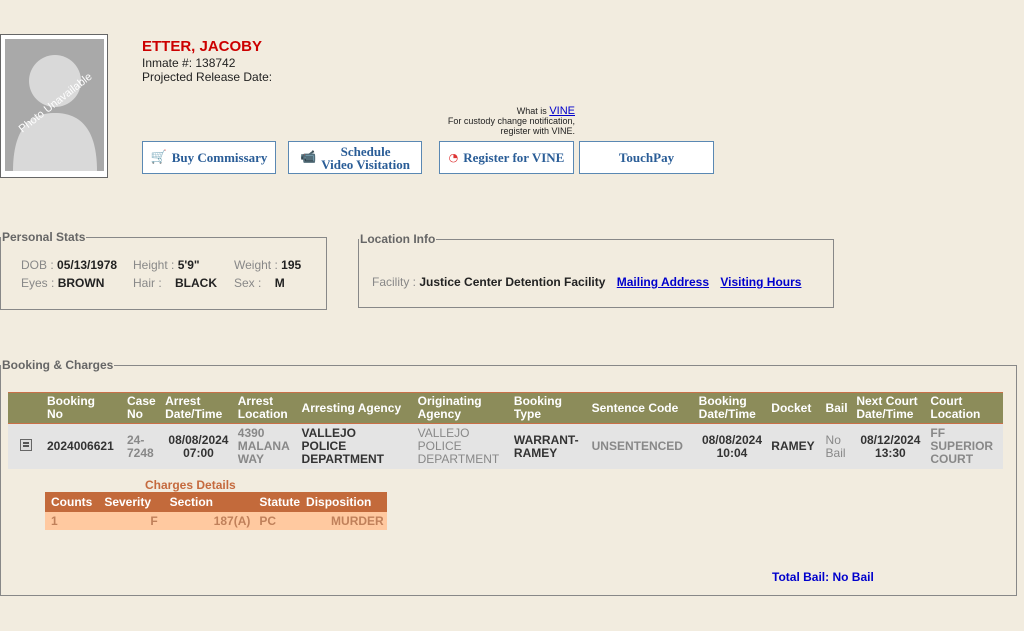 This screenshot has width=1024, height=631. Describe the element at coordinates (256, 265) in the screenshot. I see `weight-label: Weight :` at that location.